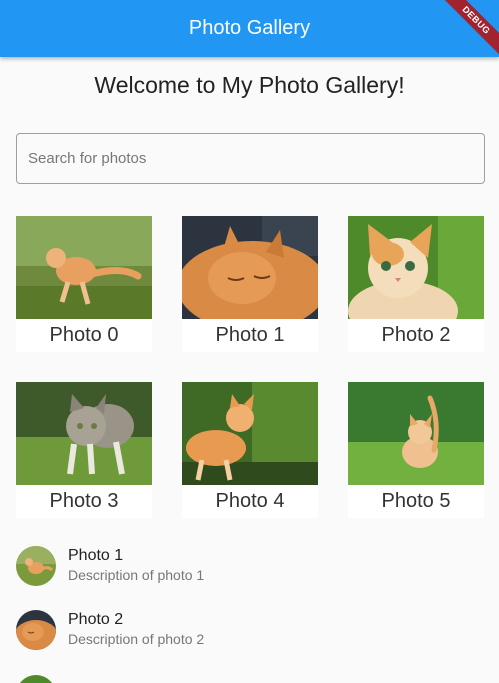  I want to click on photo-caption: Photo 0, so click(84, 335).